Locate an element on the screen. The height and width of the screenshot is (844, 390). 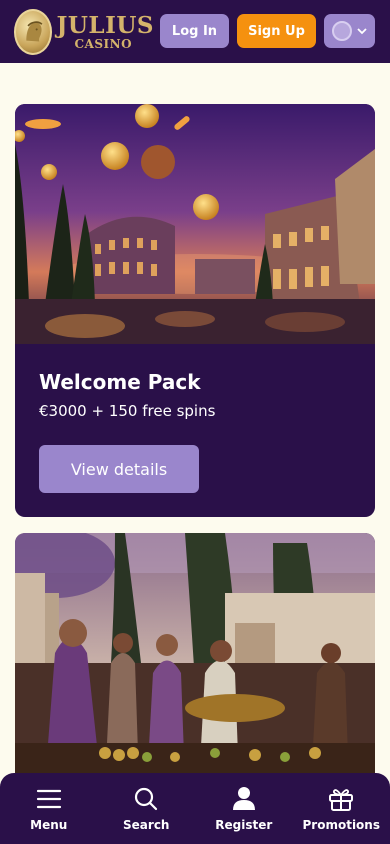
nav-item-promotions: Promotions is located at coordinates (341, 808).